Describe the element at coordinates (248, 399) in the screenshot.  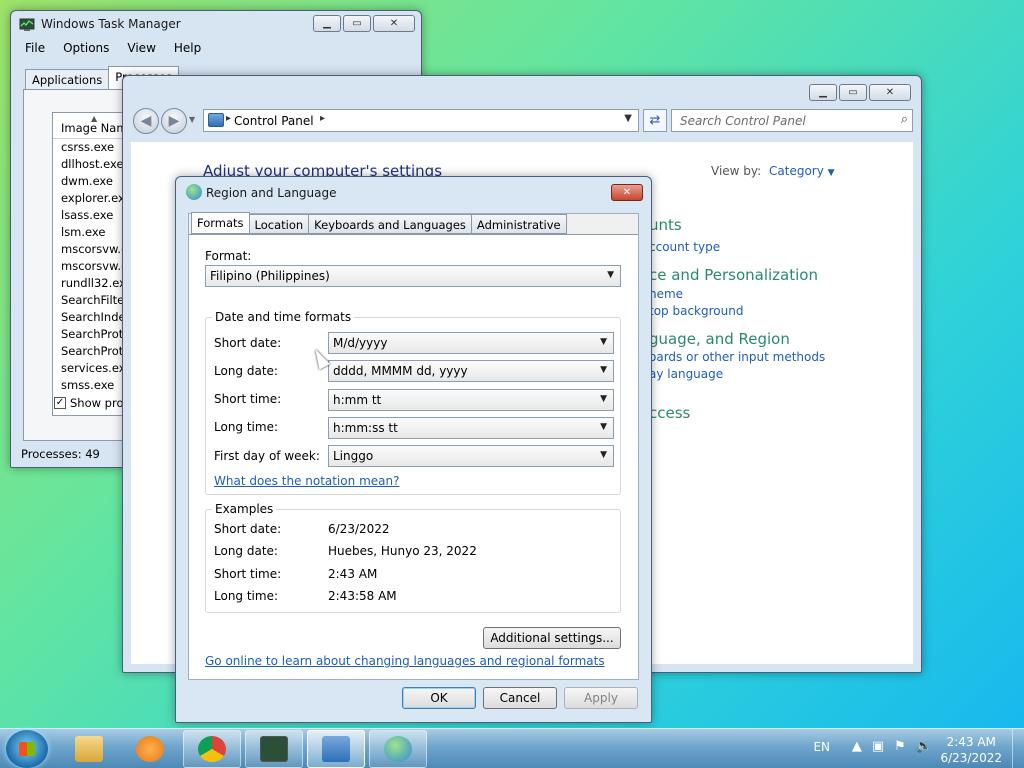
I see `short-time-label: Short time:` at that location.